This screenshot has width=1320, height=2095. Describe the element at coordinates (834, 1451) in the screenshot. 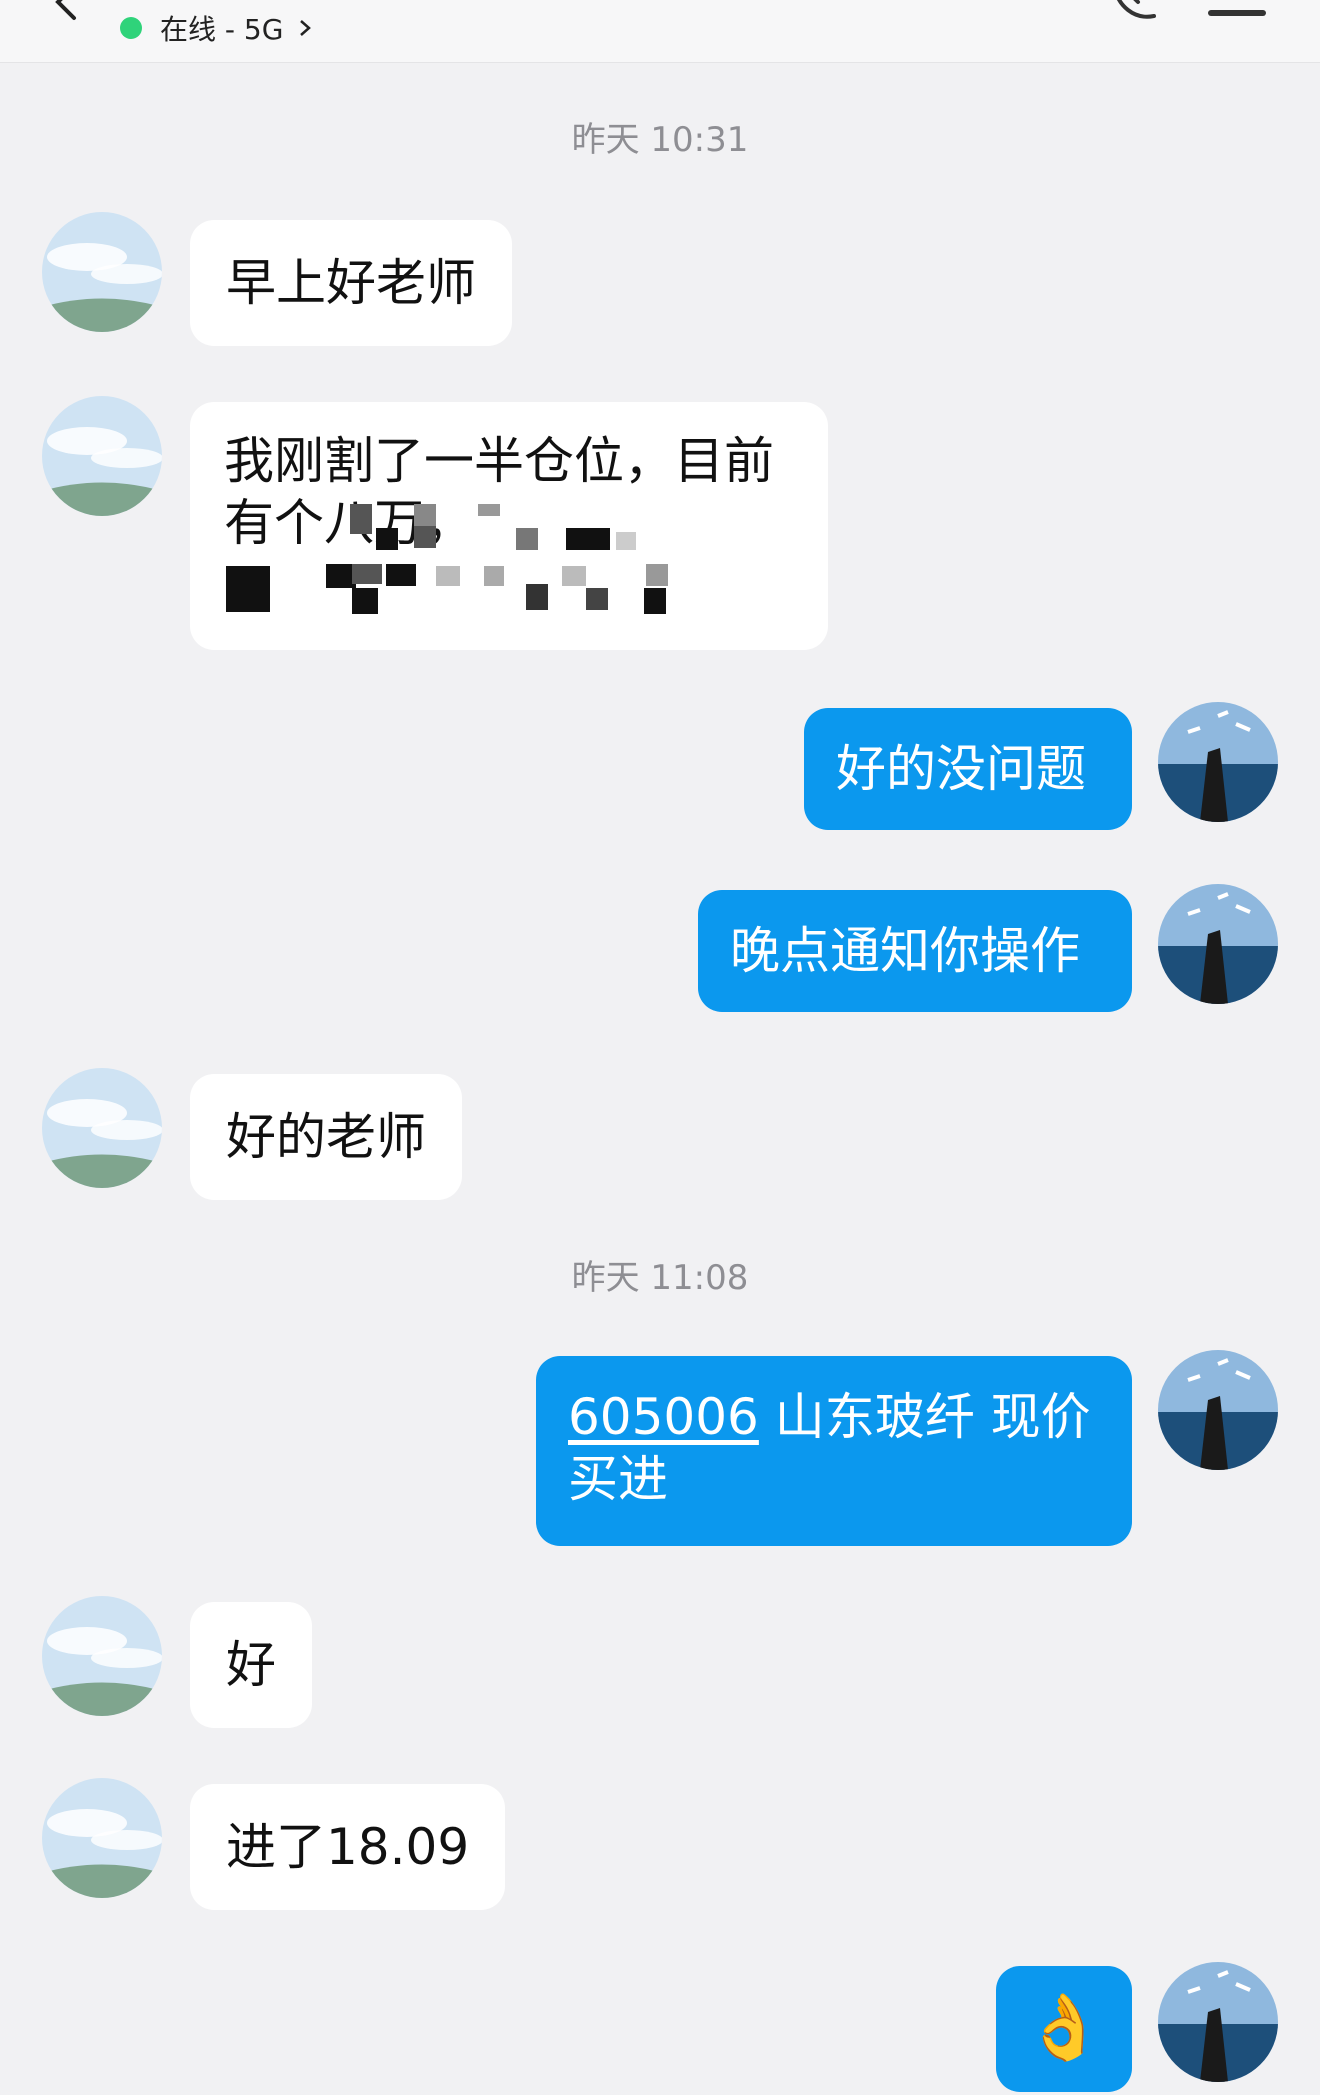

I see `outgoing-message-bubble: 605006 山东玻纤 现价 买进` at that location.